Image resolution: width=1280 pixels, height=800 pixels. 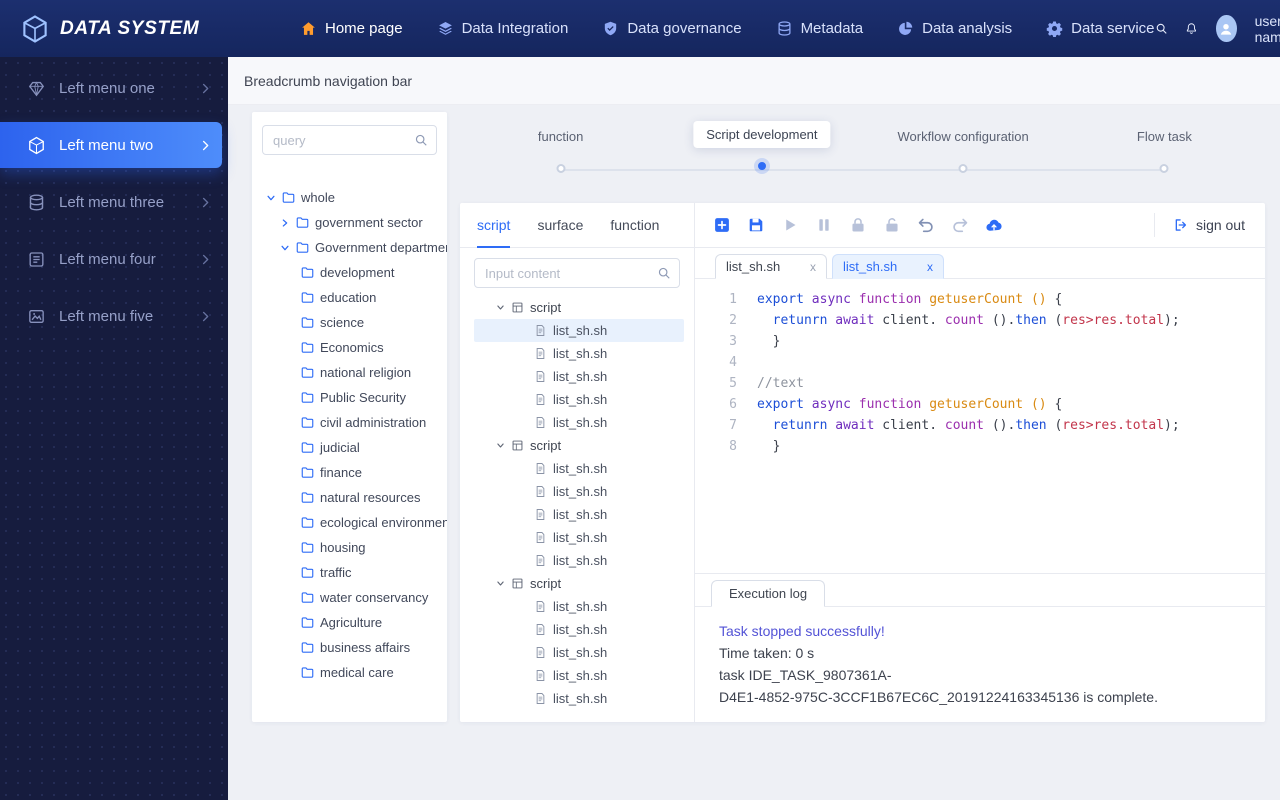 I want to click on tree-node: Economics, so click(x=349, y=347).